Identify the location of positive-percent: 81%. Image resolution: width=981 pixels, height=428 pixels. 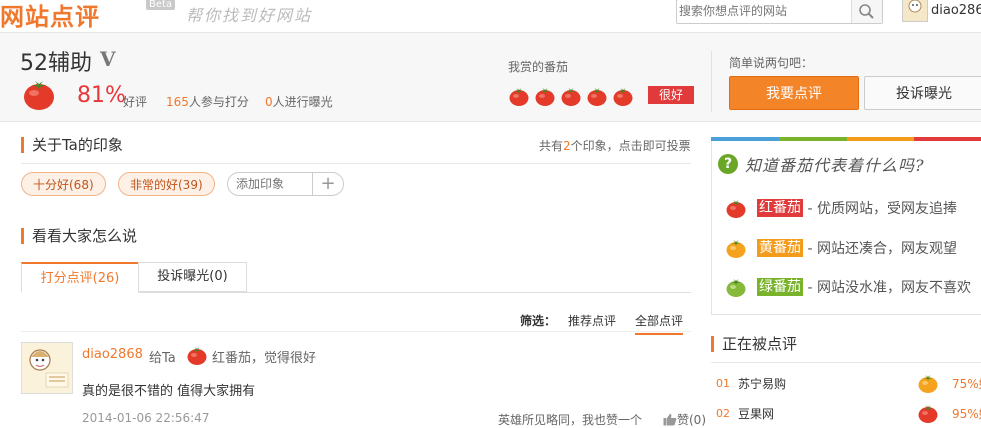
(101, 95).